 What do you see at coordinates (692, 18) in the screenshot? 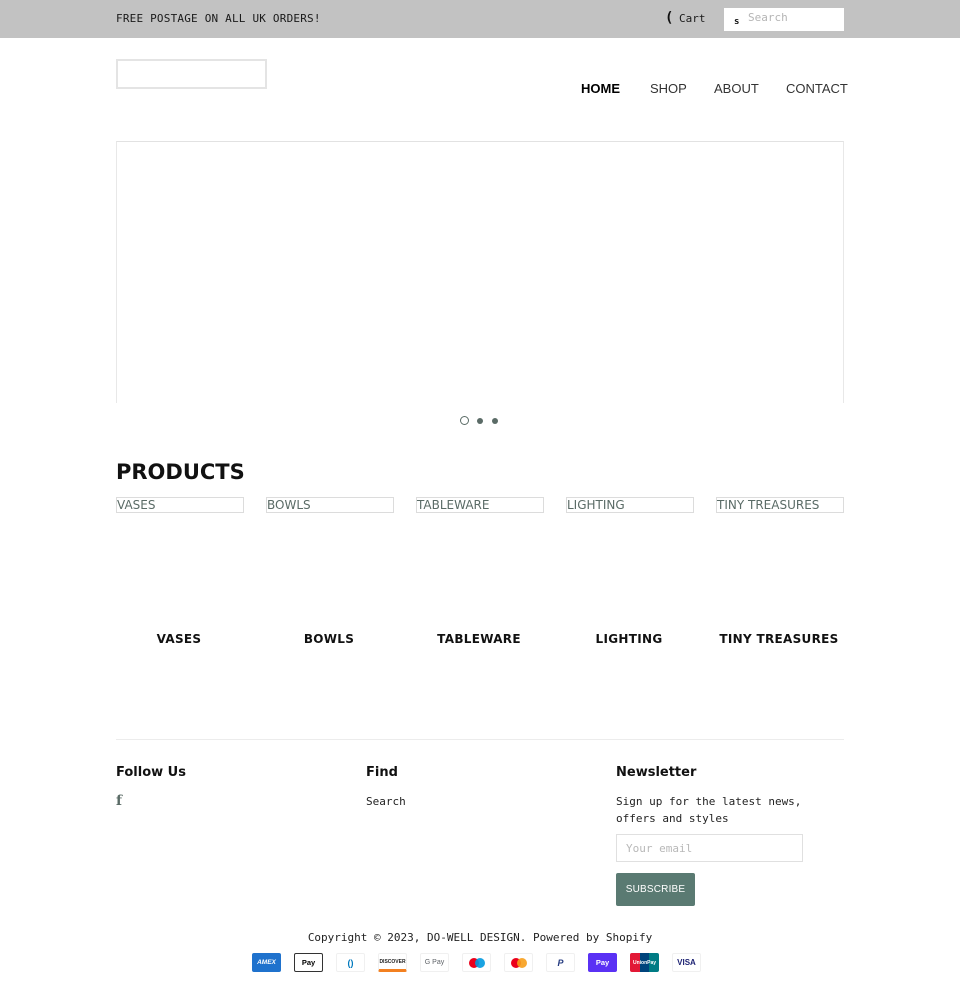
I see `cart-link: Cart` at bounding box center [692, 18].